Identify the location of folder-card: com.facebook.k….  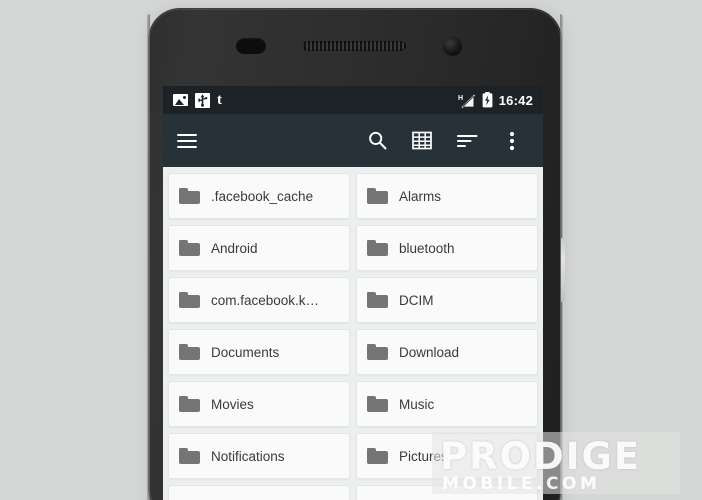
(259, 300).